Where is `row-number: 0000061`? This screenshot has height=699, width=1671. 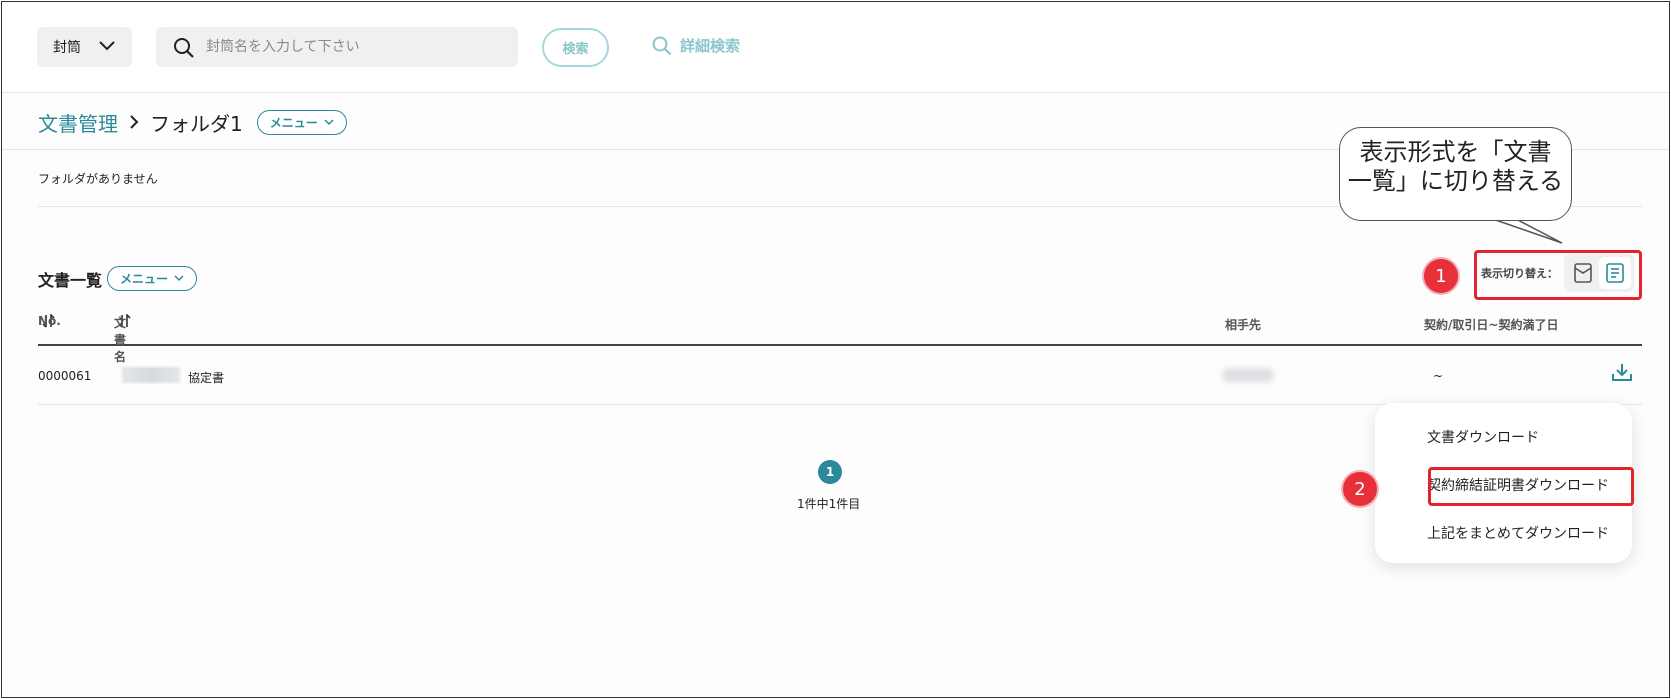 row-number: 0000061 is located at coordinates (65, 376).